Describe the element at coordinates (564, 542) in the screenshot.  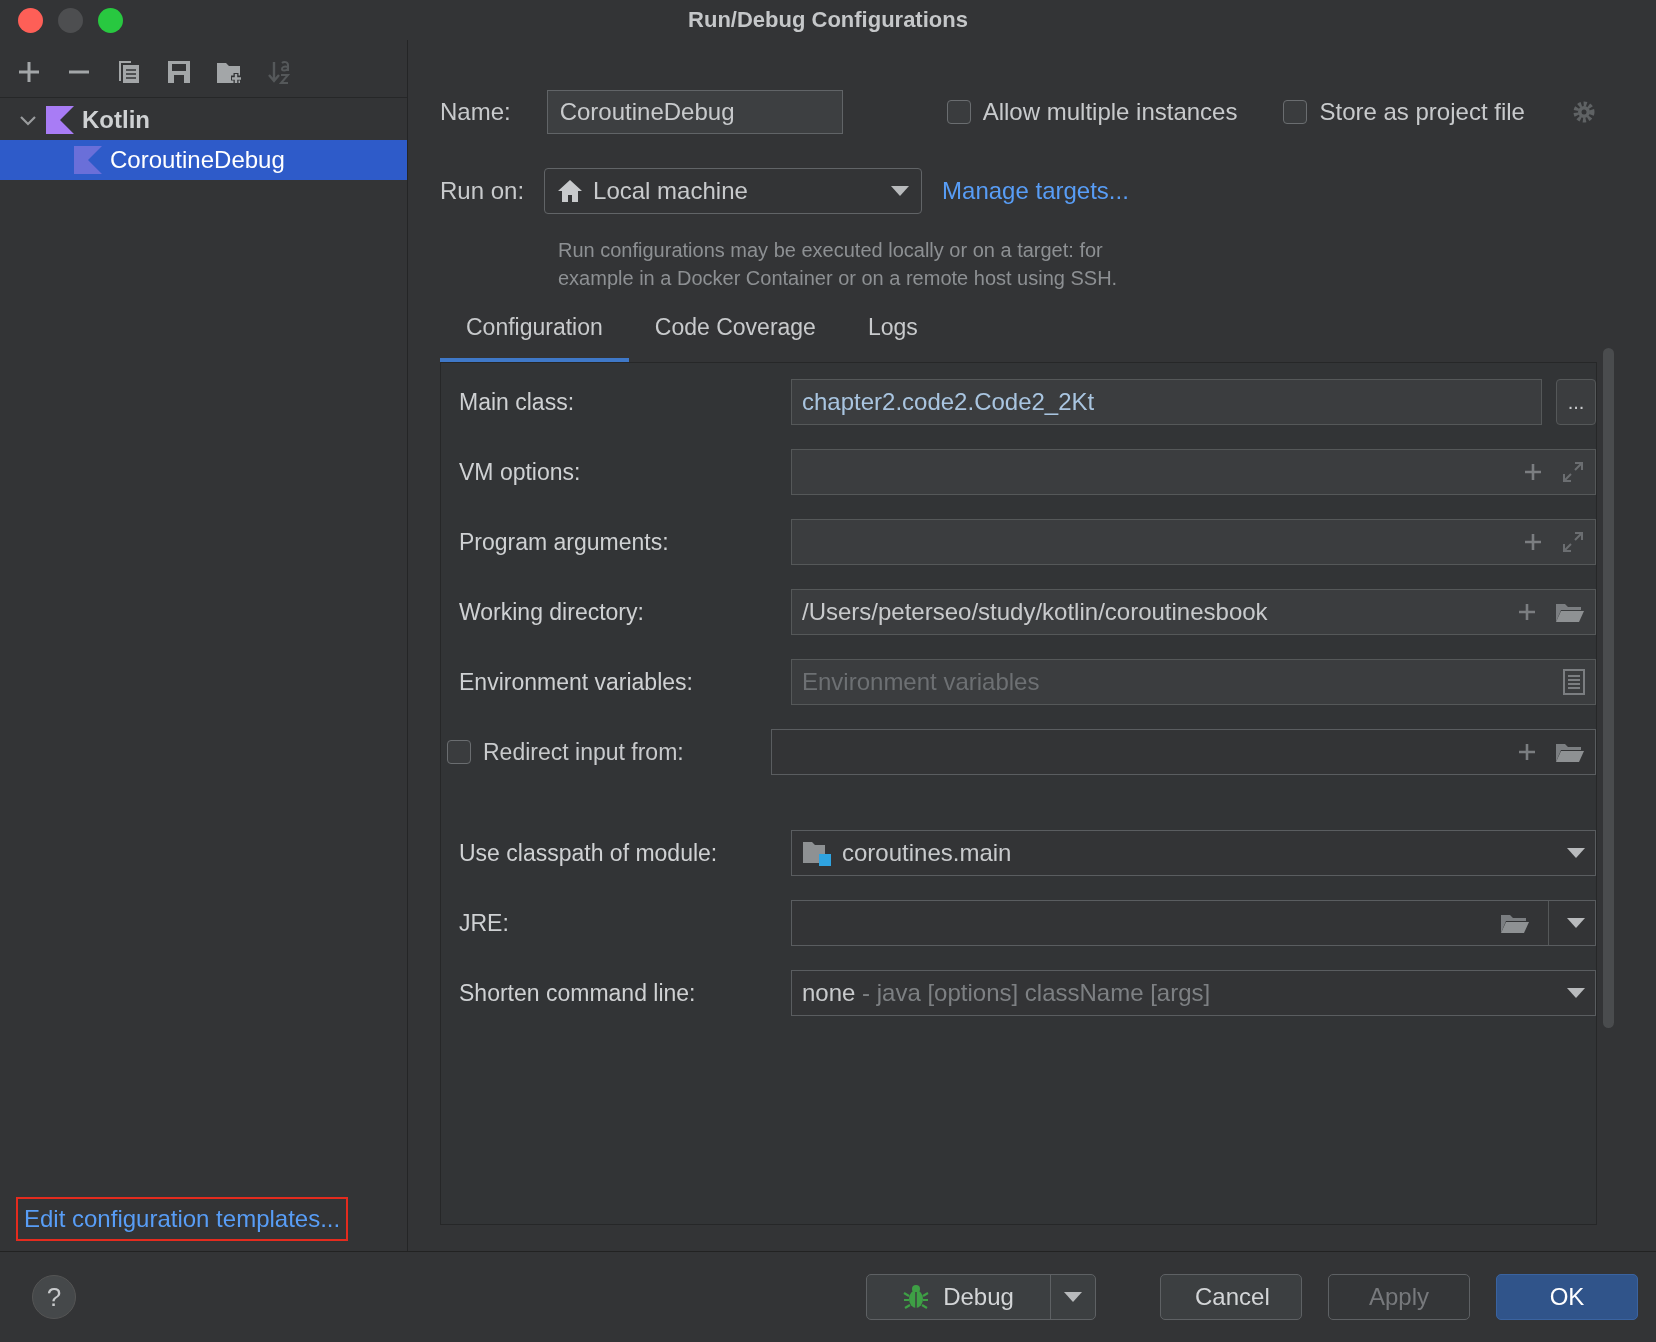
I see `field-label: Program arguments:` at that location.